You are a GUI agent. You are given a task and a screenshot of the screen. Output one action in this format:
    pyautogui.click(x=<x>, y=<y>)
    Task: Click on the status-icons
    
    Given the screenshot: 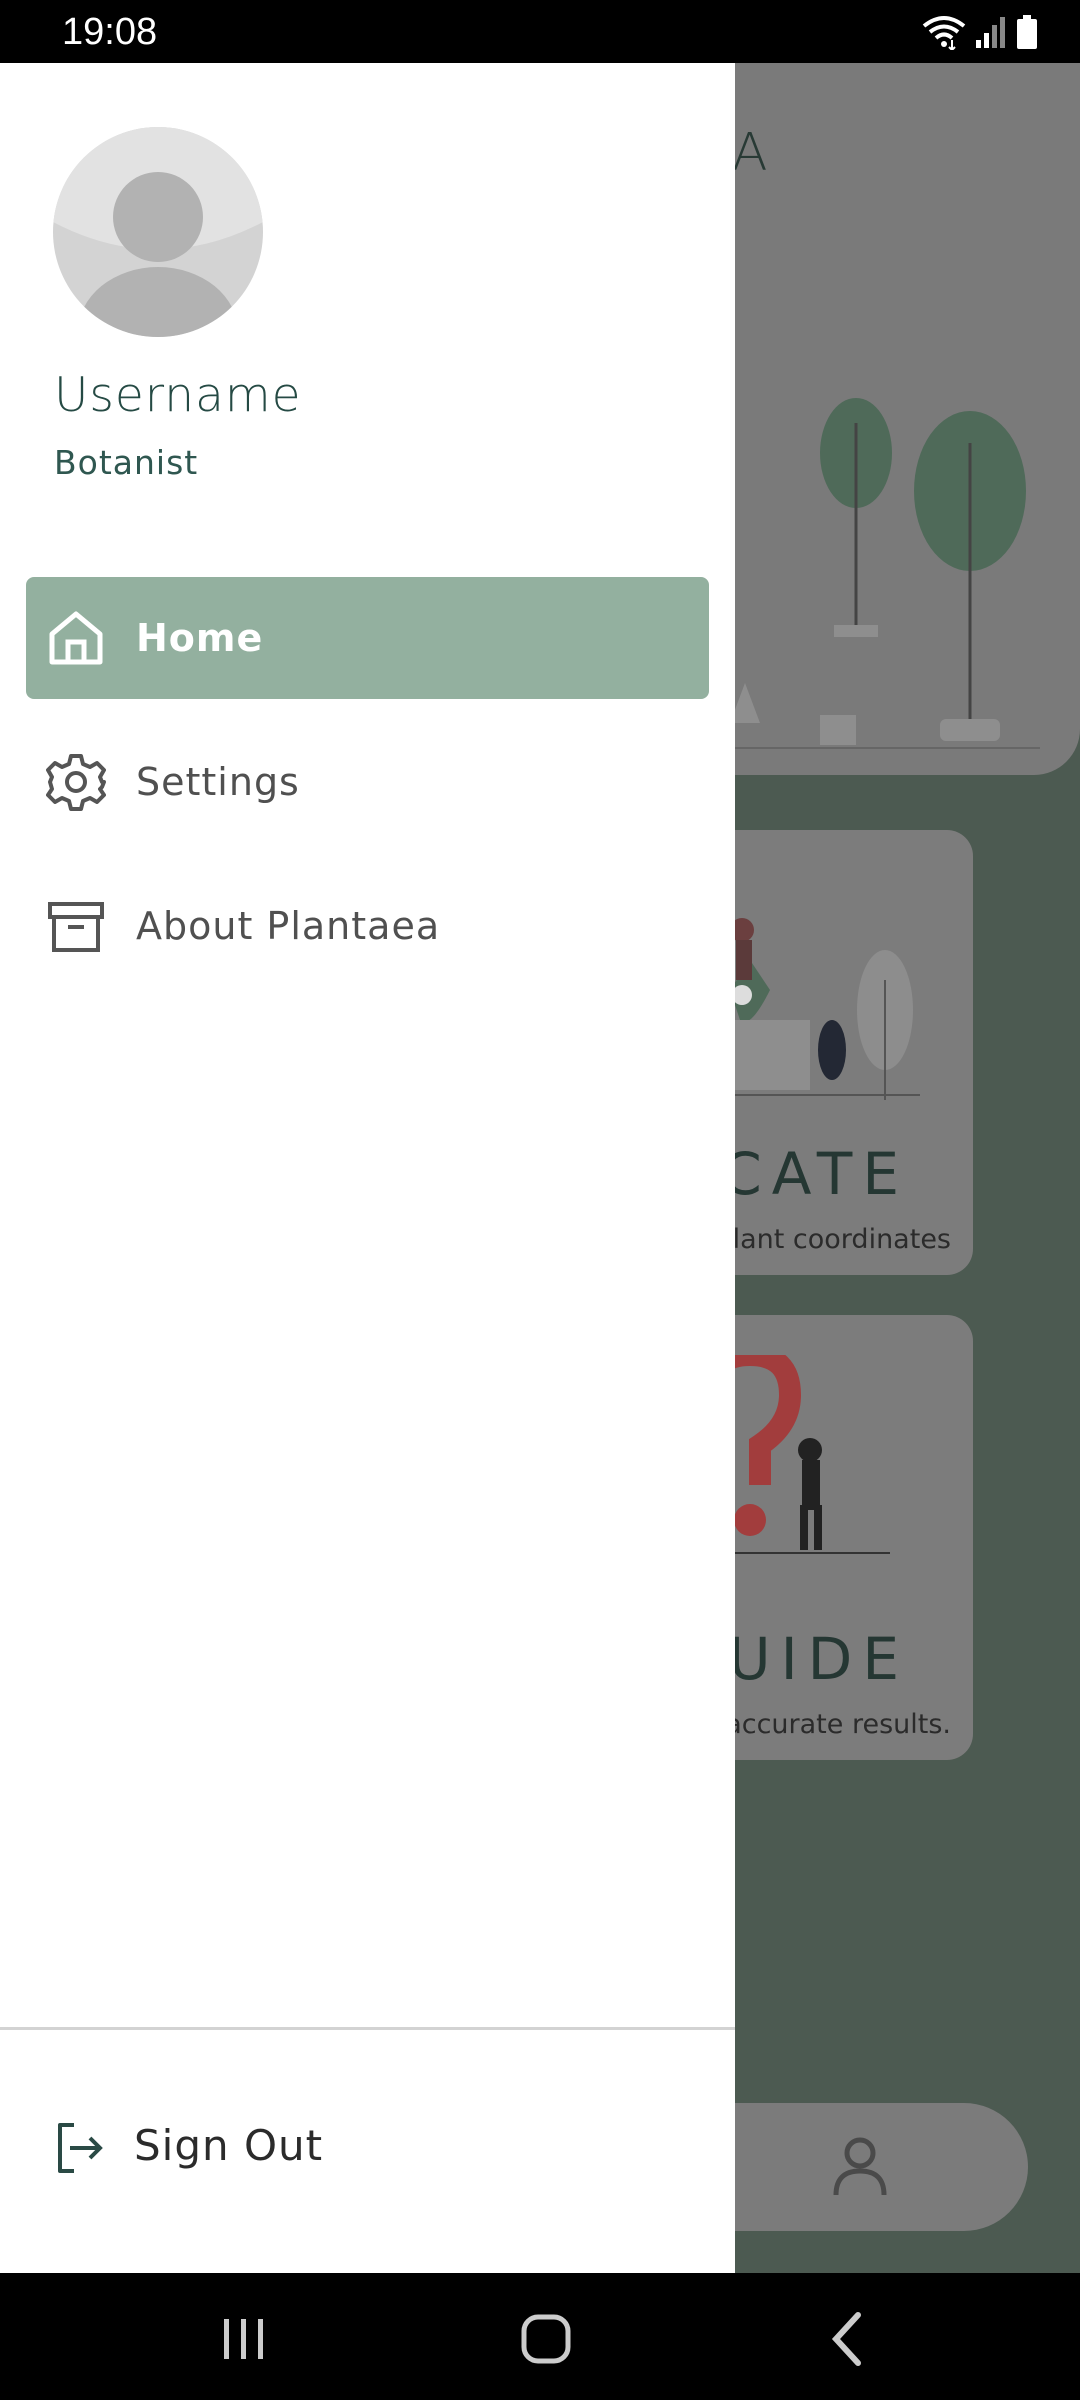 What is the action you would take?
    pyautogui.click(x=980, y=32)
    